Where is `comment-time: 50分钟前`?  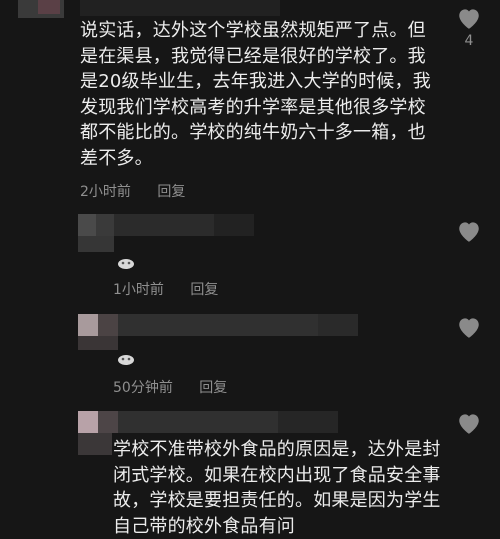 comment-time: 50分钟前 is located at coordinates (143, 388).